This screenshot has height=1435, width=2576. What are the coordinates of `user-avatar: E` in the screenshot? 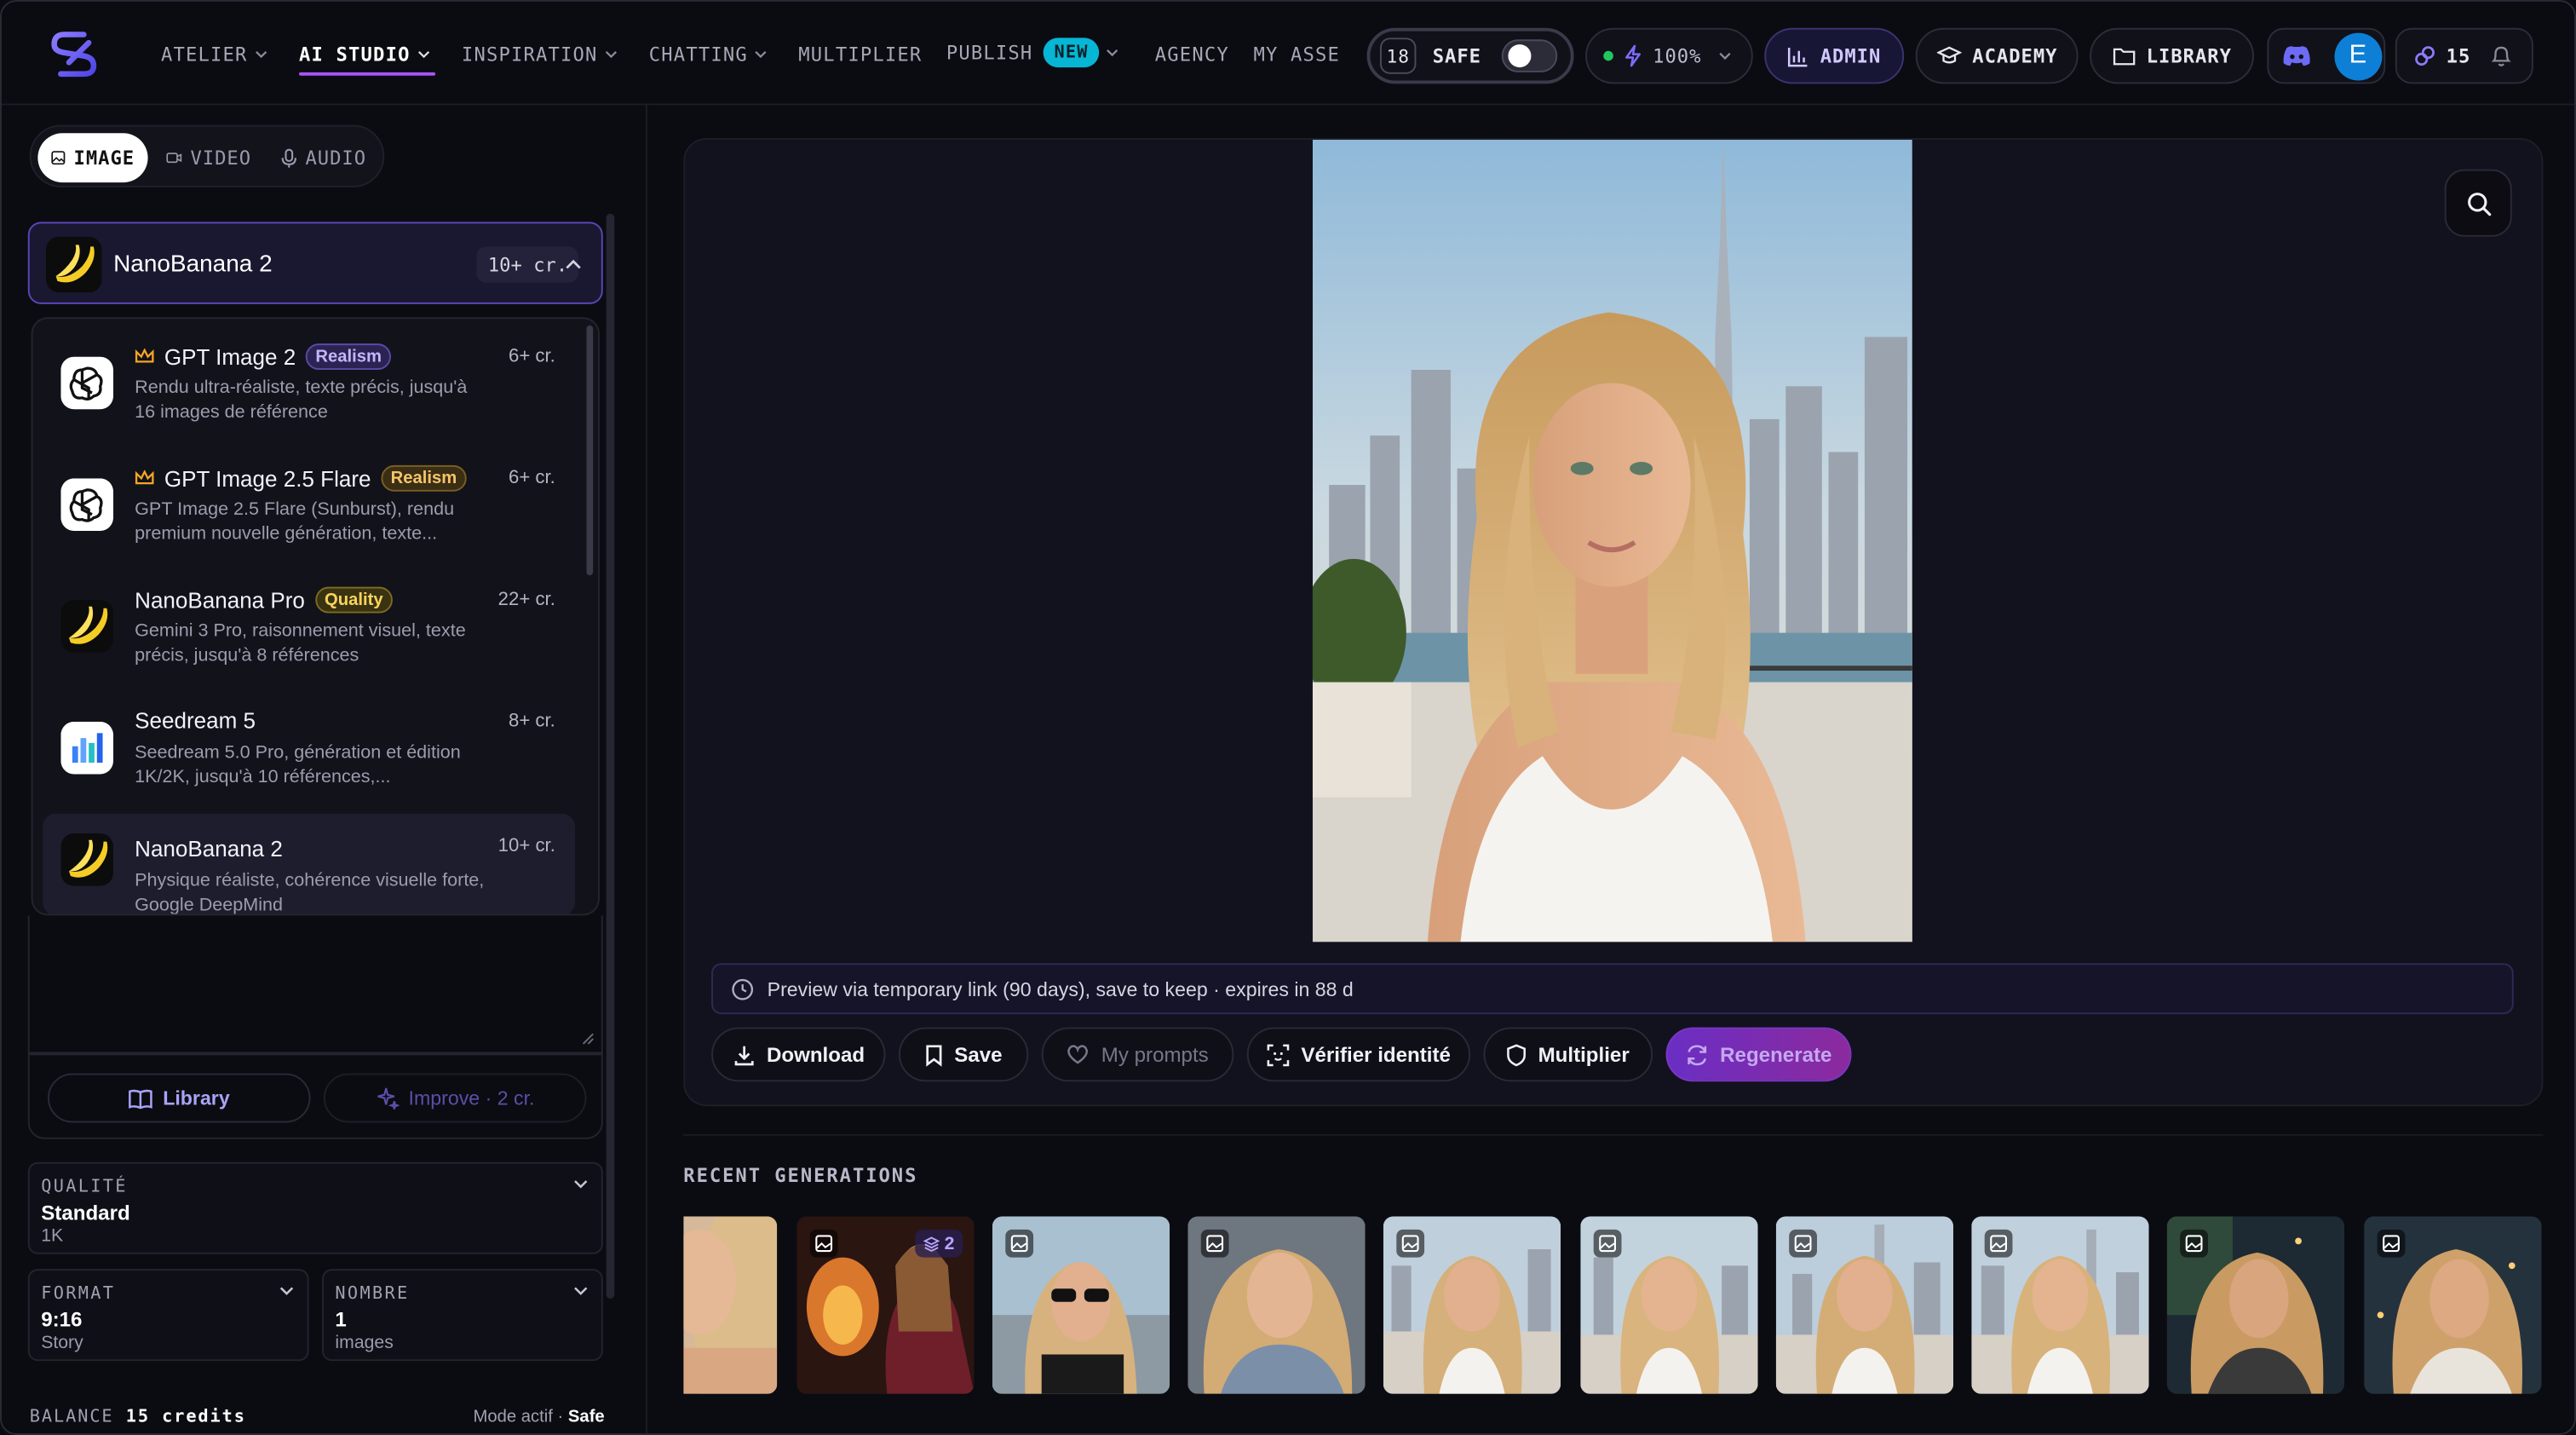 It's located at (2358, 56).